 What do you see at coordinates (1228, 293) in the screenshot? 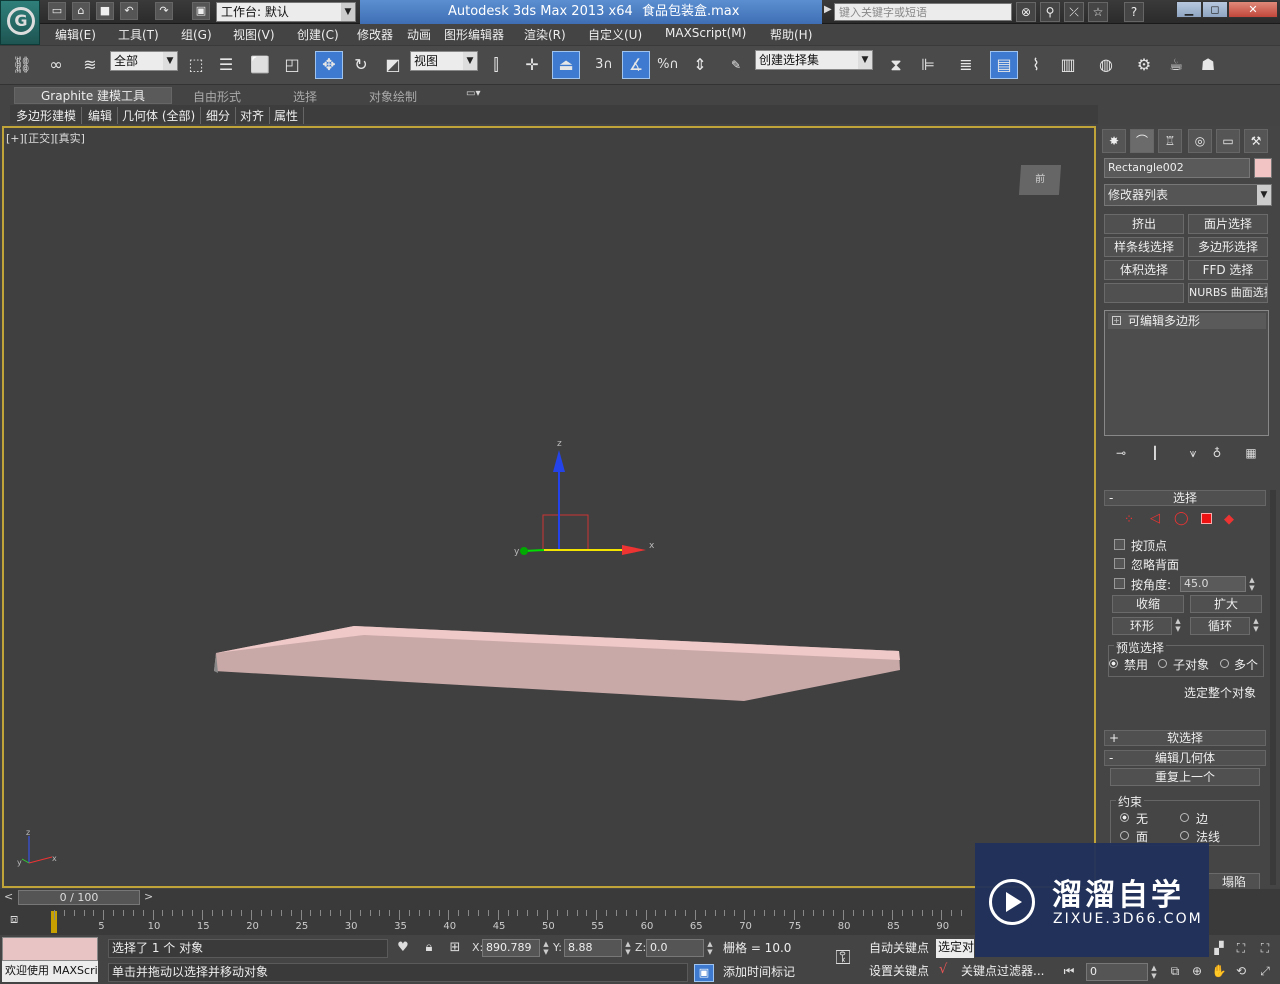
I see `nurbs-surface-select-button: NURBS 曲面选择` at bounding box center [1228, 293].